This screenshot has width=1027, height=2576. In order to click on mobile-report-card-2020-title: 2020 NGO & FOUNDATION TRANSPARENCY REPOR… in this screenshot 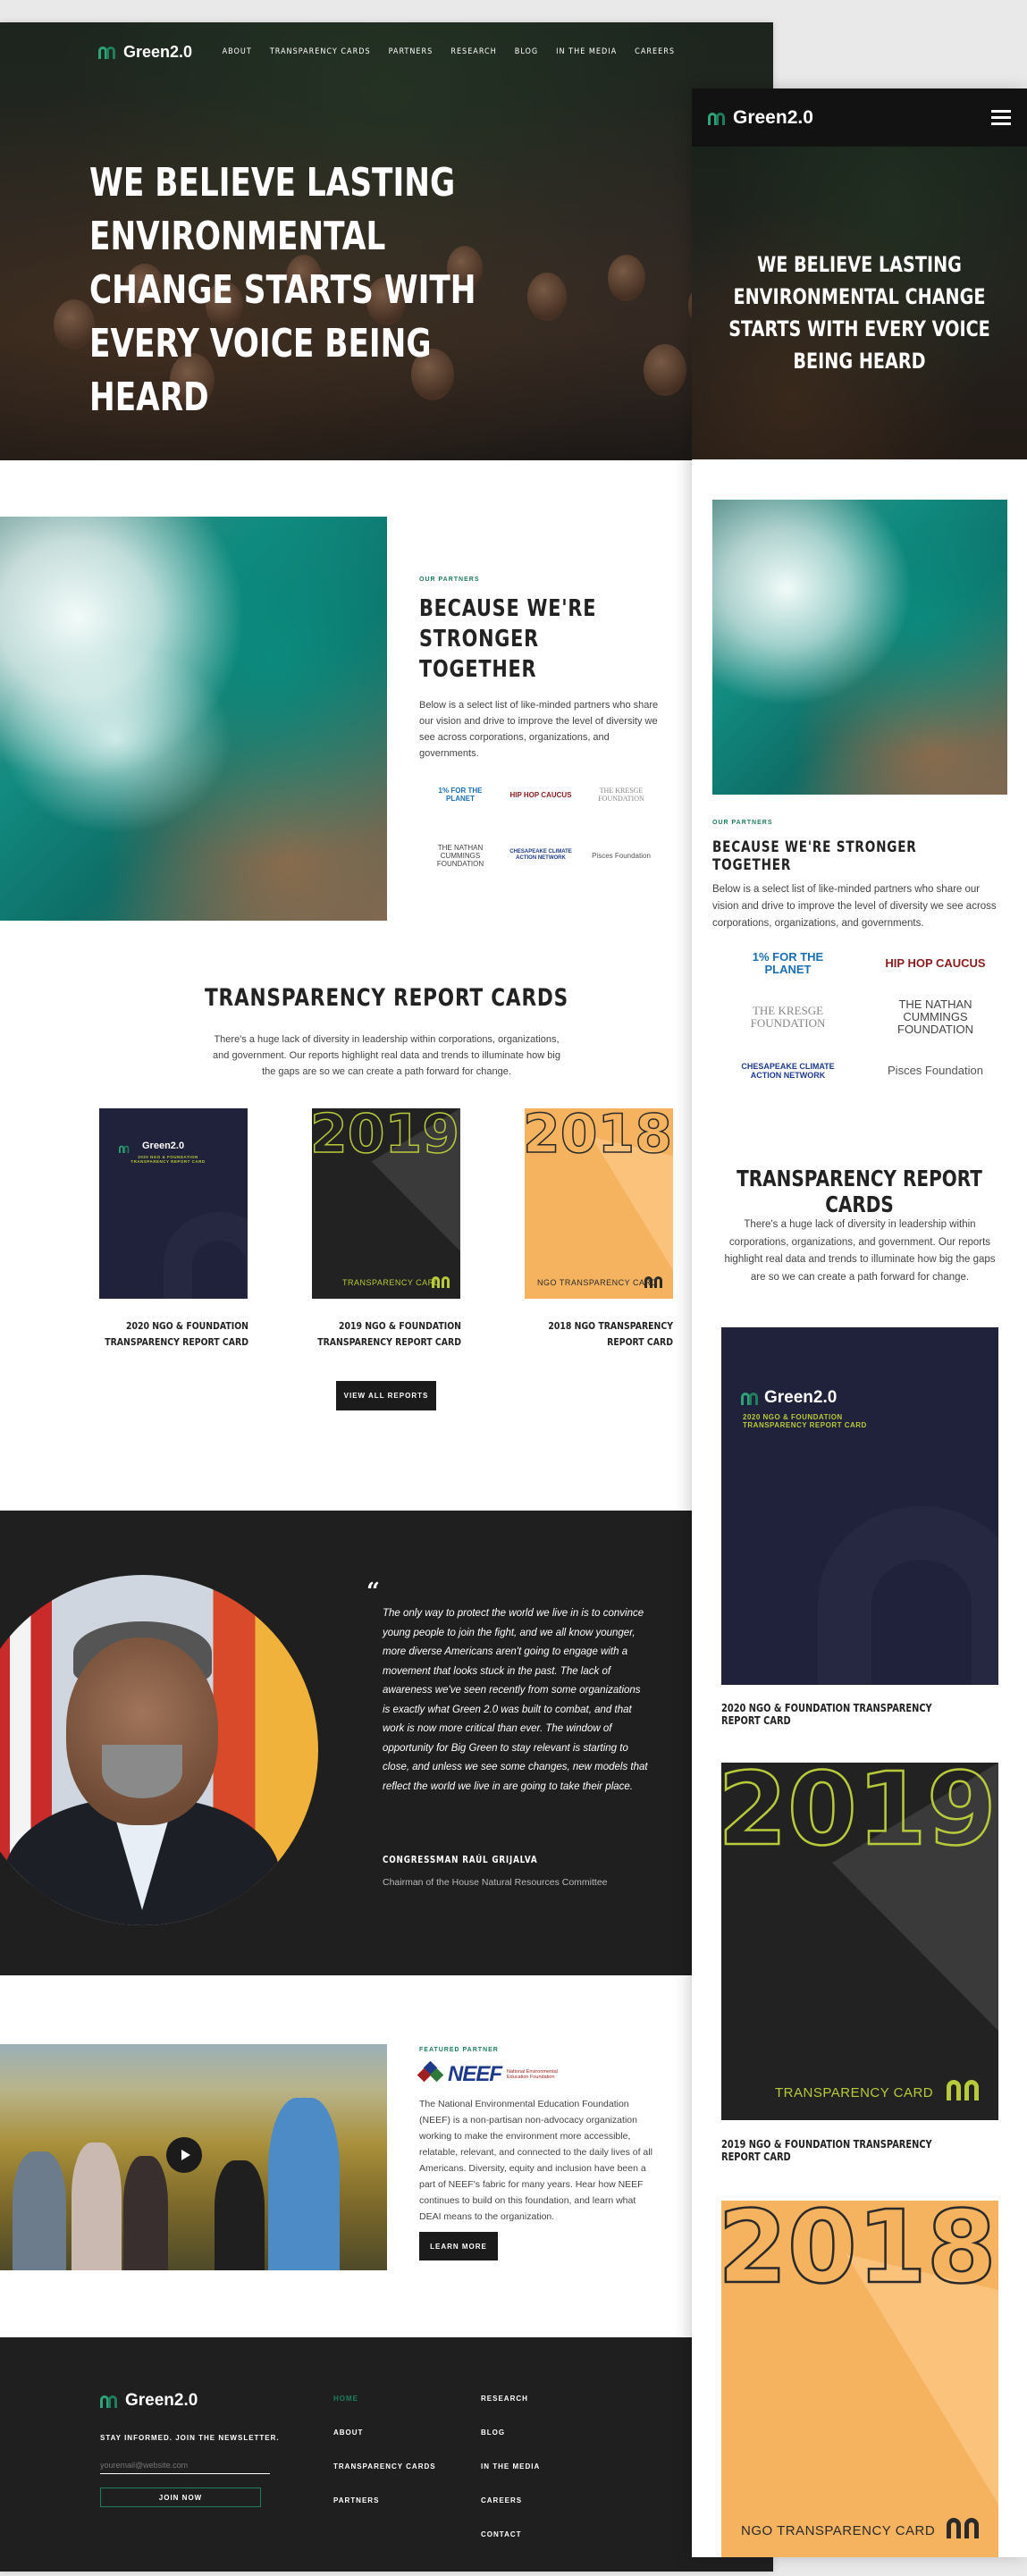, I will do `click(842, 1715)`.